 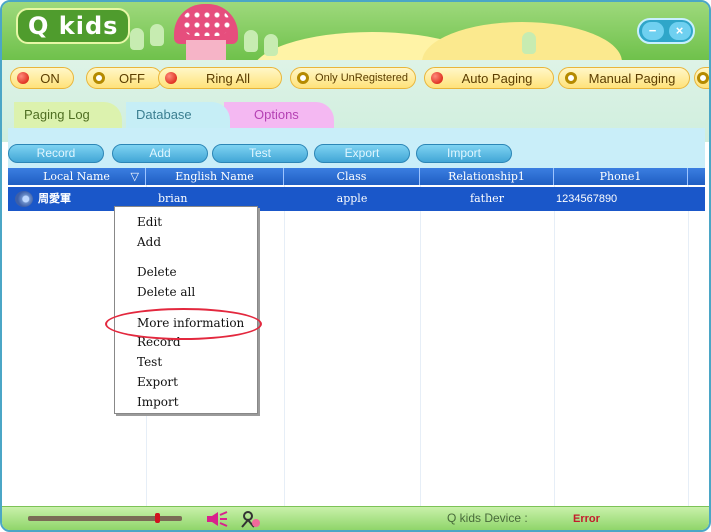 What do you see at coordinates (487, 198) in the screenshot?
I see `cell-relationship: father` at bounding box center [487, 198].